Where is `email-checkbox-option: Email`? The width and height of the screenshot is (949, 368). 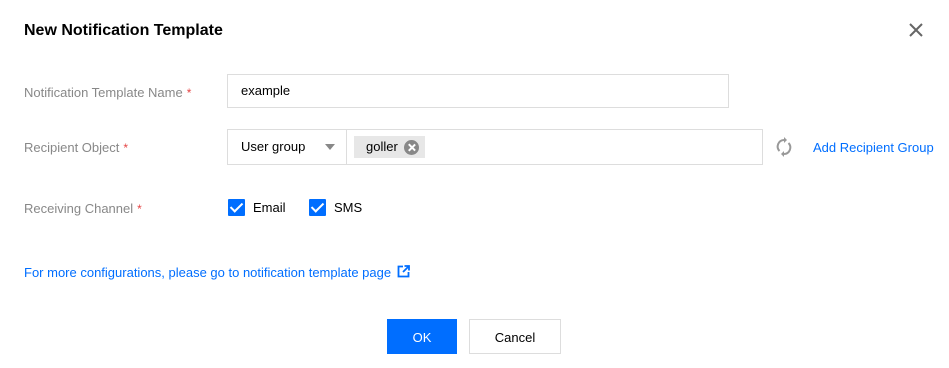 email-checkbox-option: Email is located at coordinates (257, 207).